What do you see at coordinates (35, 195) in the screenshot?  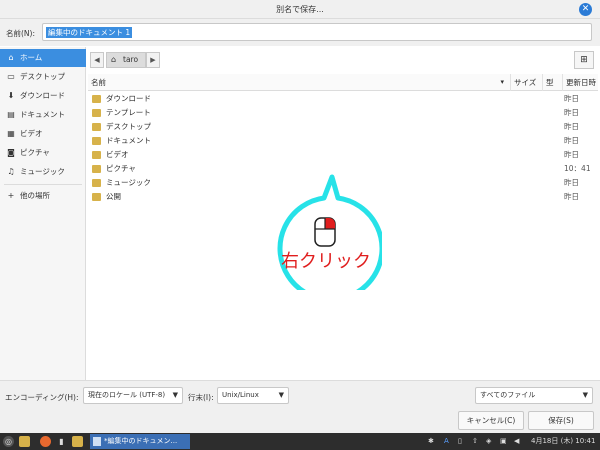 I see `sidebar-item-label: 他の場所` at bounding box center [35, 195].